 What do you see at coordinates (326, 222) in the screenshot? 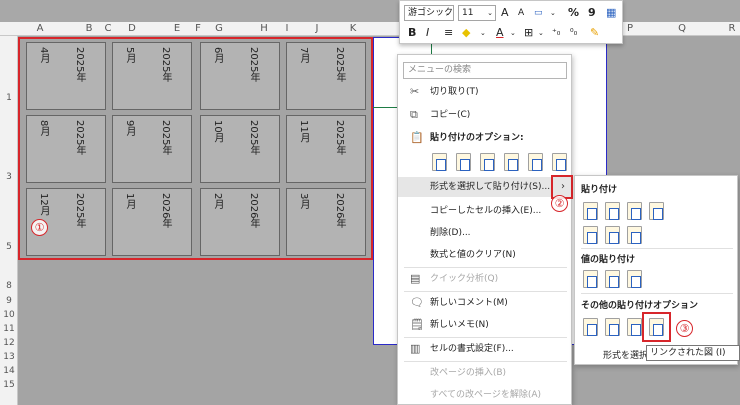
I see `calendar-cell: 3月 2026年` at bounding box center [326, 222].